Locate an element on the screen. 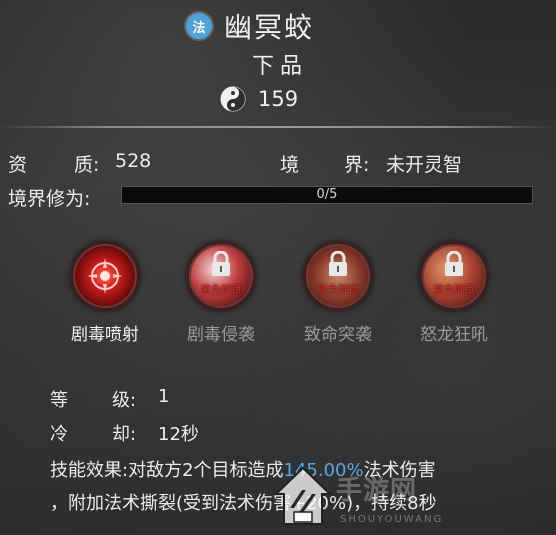 The height and width of the screenshot is (535, 556). skill-lock-text: 蓝色解锁 is located at coordinates (338, 290).